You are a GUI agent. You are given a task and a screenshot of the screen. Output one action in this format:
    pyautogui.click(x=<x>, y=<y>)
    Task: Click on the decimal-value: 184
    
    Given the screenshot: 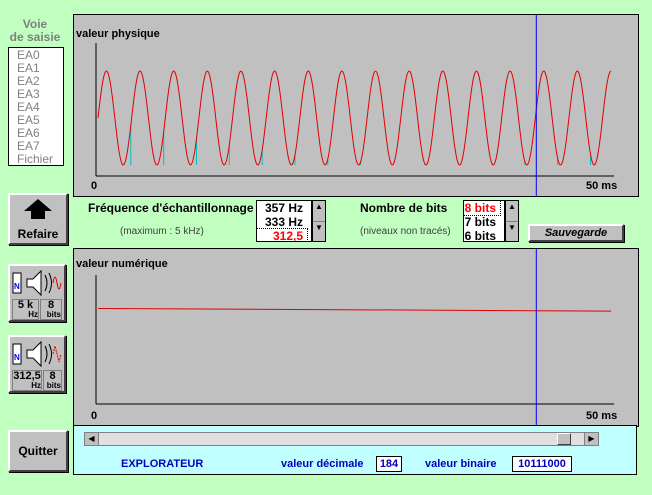 What is the action you would take?
    pyautogui.click(x=389, y=464)
    